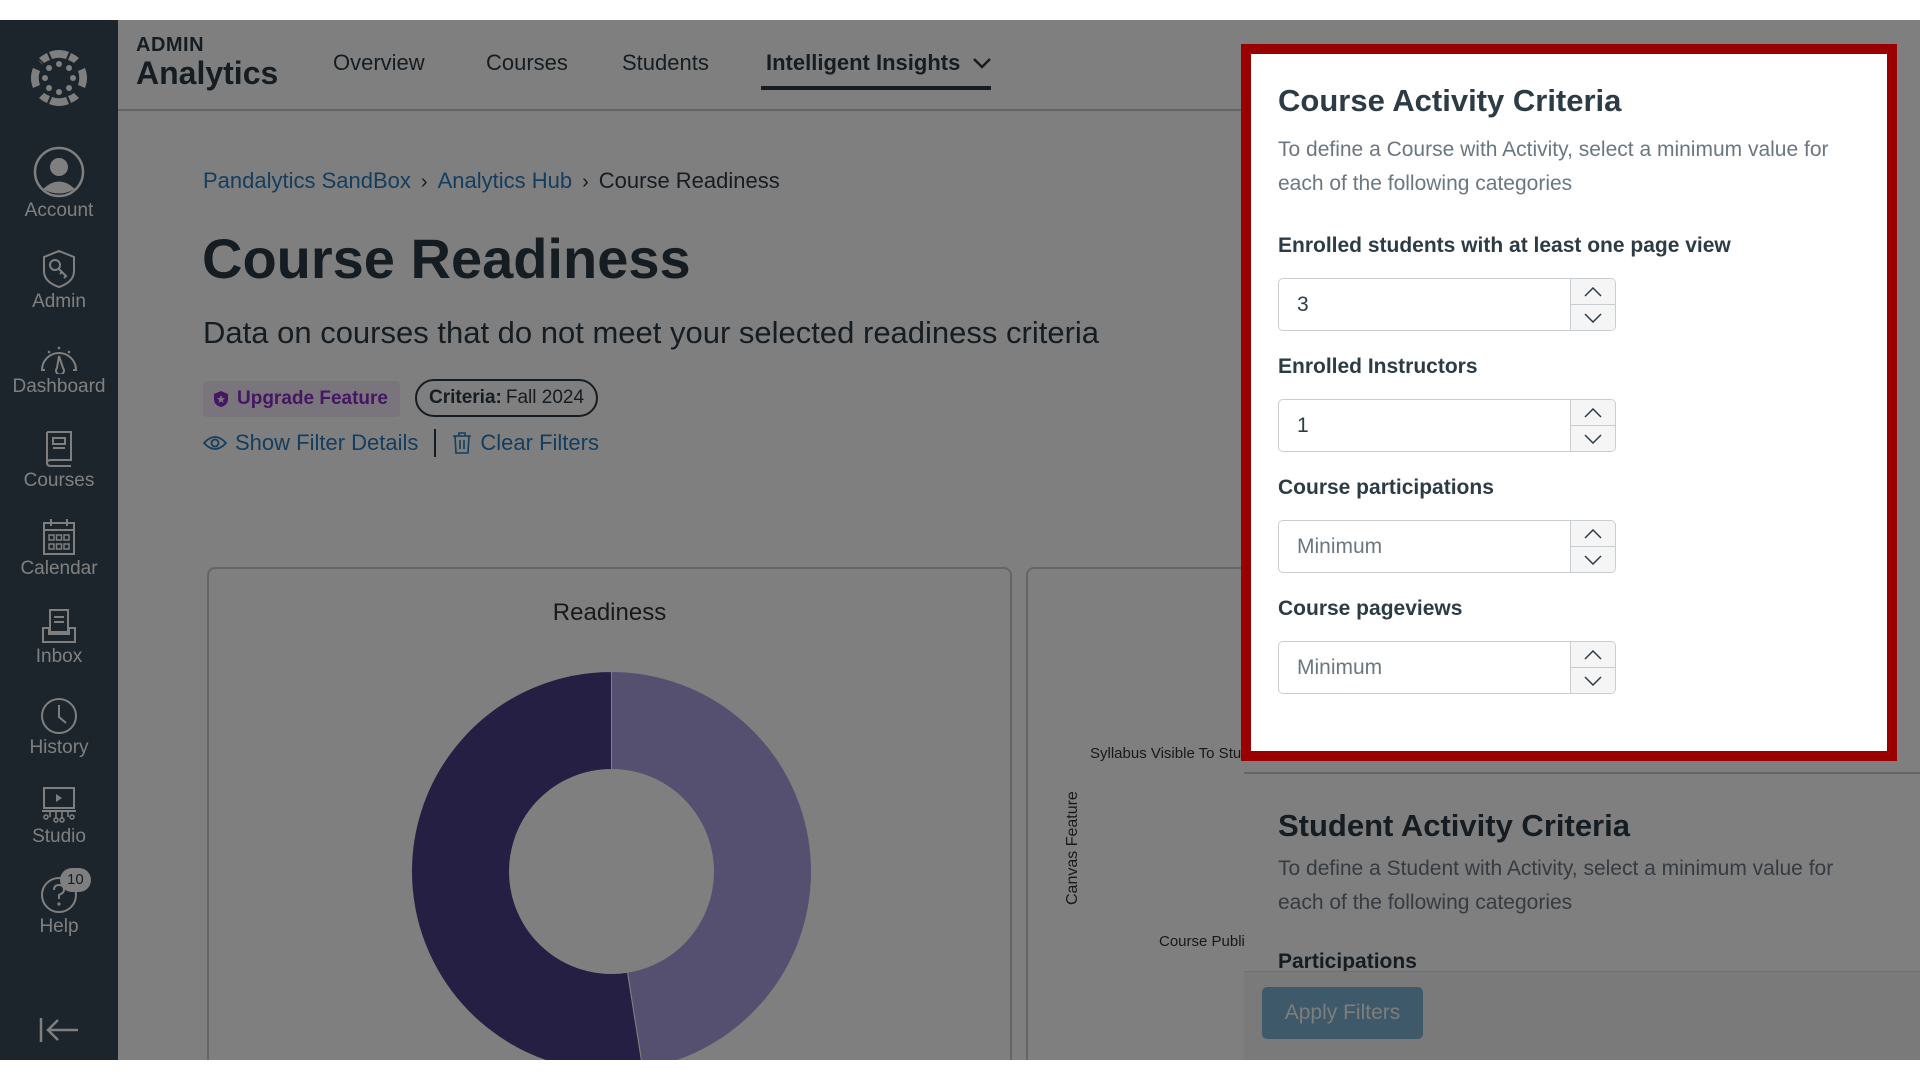 Image resolution: width=1920 pixels, height=1080 pixels. What do you see at coordinates (545, 397) in the screenshot?
I see `criteria-value: Fall 2024` at bounding box center [545, 397].